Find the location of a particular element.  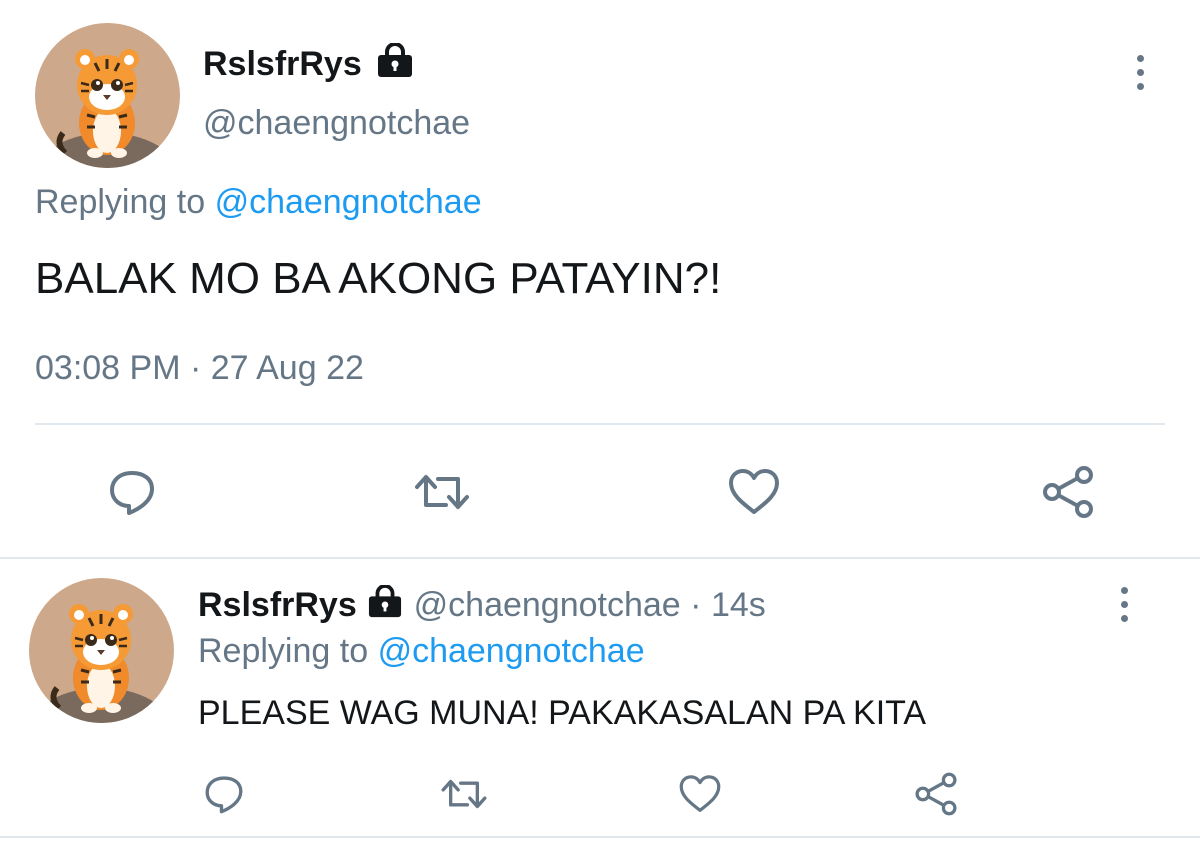

reply-header: RslsfrRys @chaengnotchae · 14s is located at coordinates (482, 604).